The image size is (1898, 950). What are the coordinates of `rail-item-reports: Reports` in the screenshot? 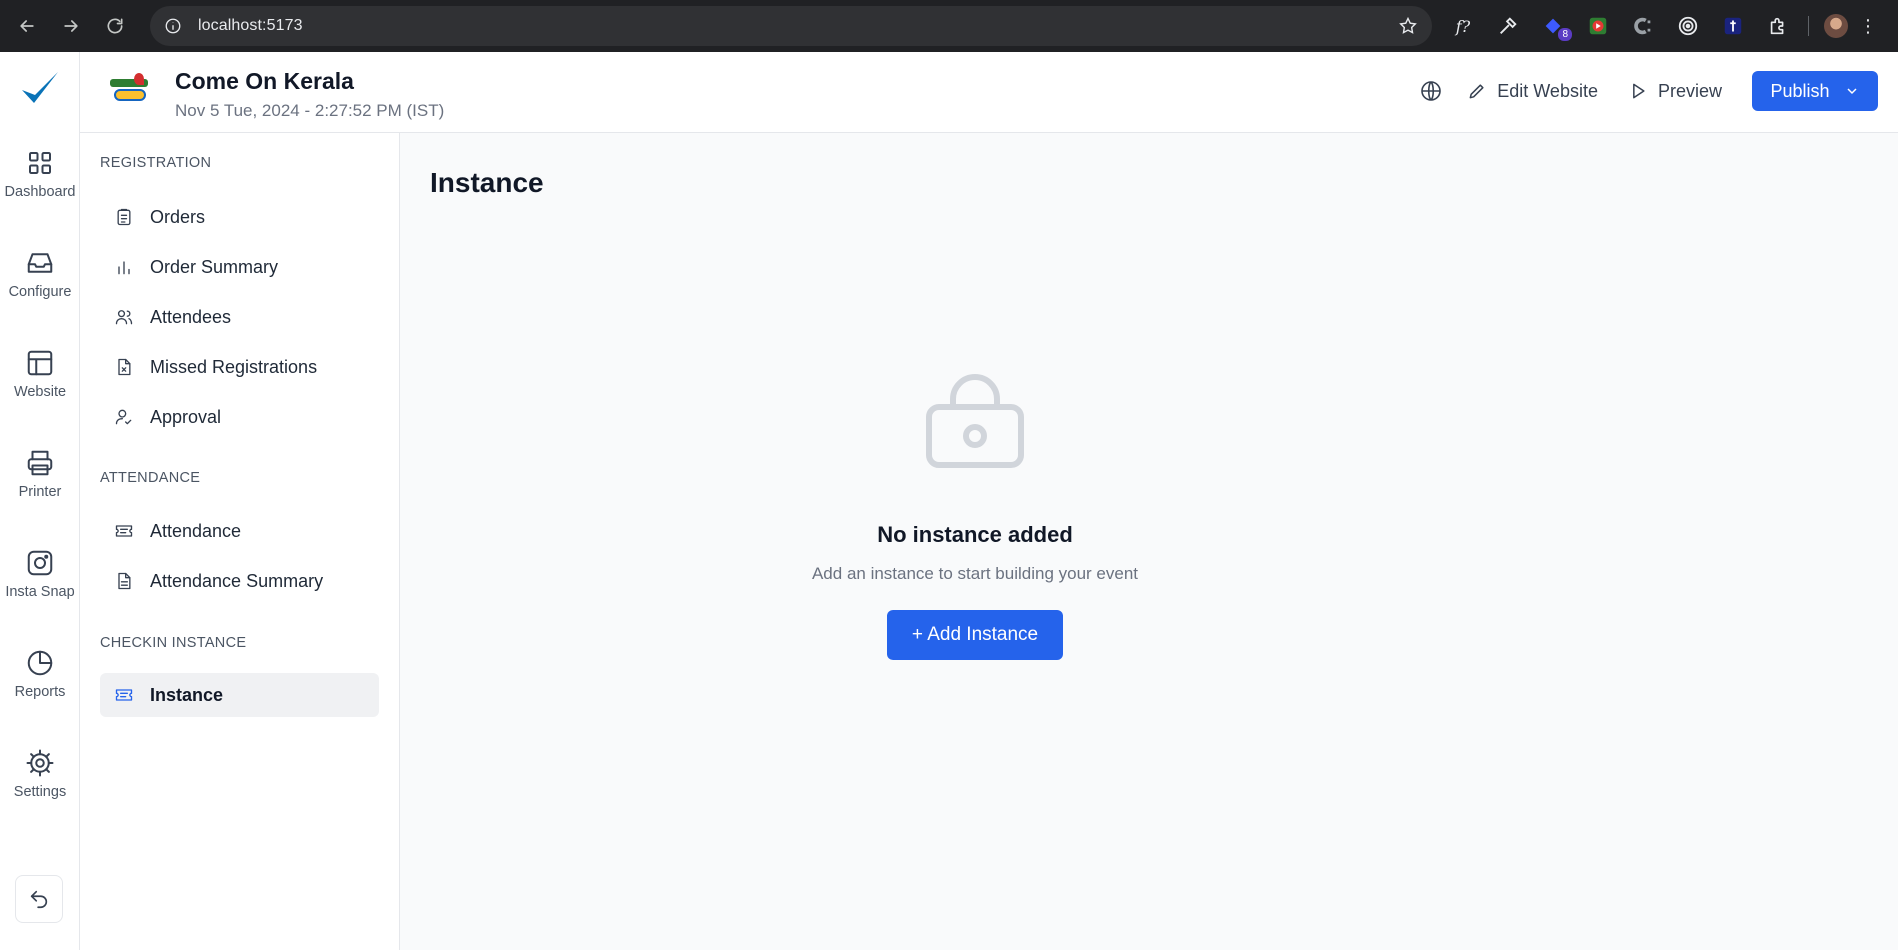 It's located at (40, 674).